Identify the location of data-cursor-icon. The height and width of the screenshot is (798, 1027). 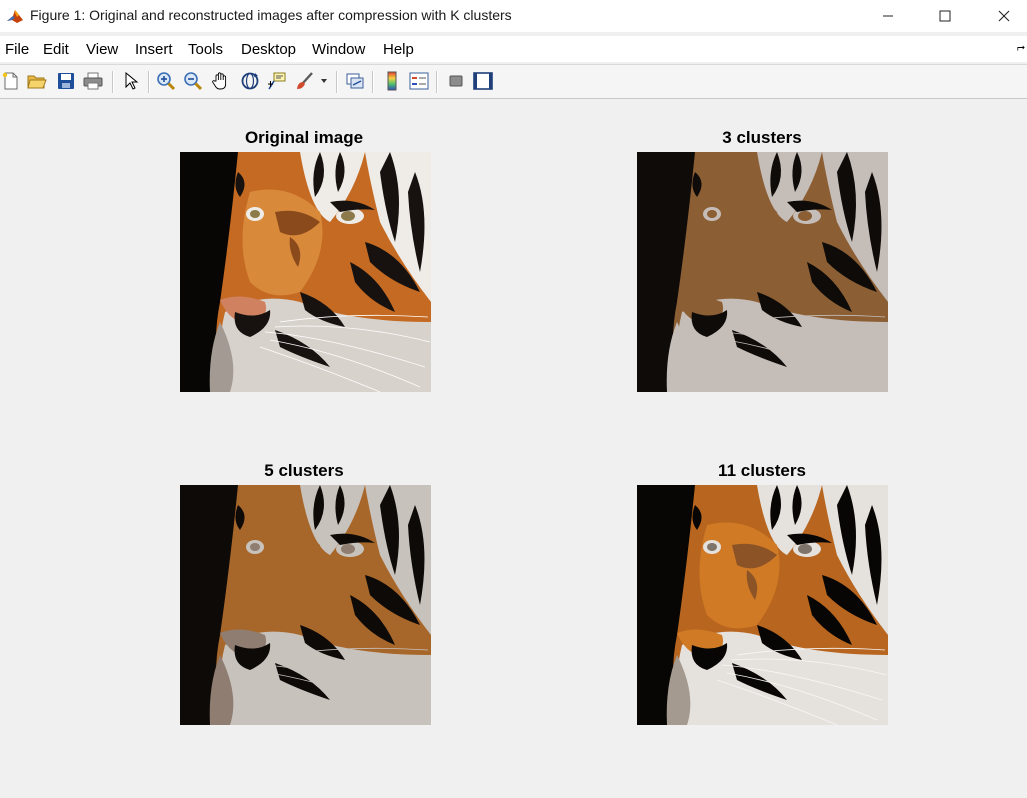
(277, 81).